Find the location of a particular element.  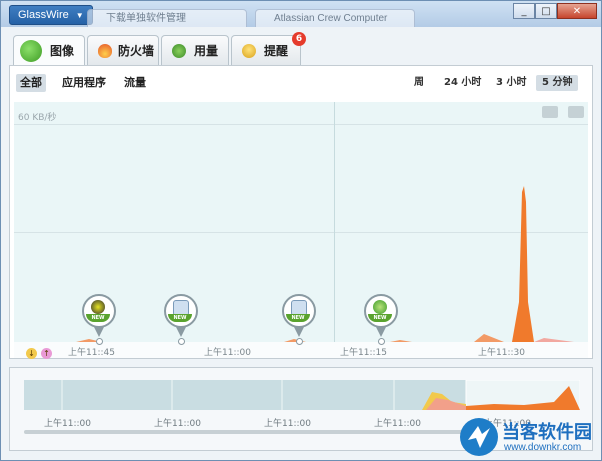

close-button: ✕ is located at coordinates (577, 11).